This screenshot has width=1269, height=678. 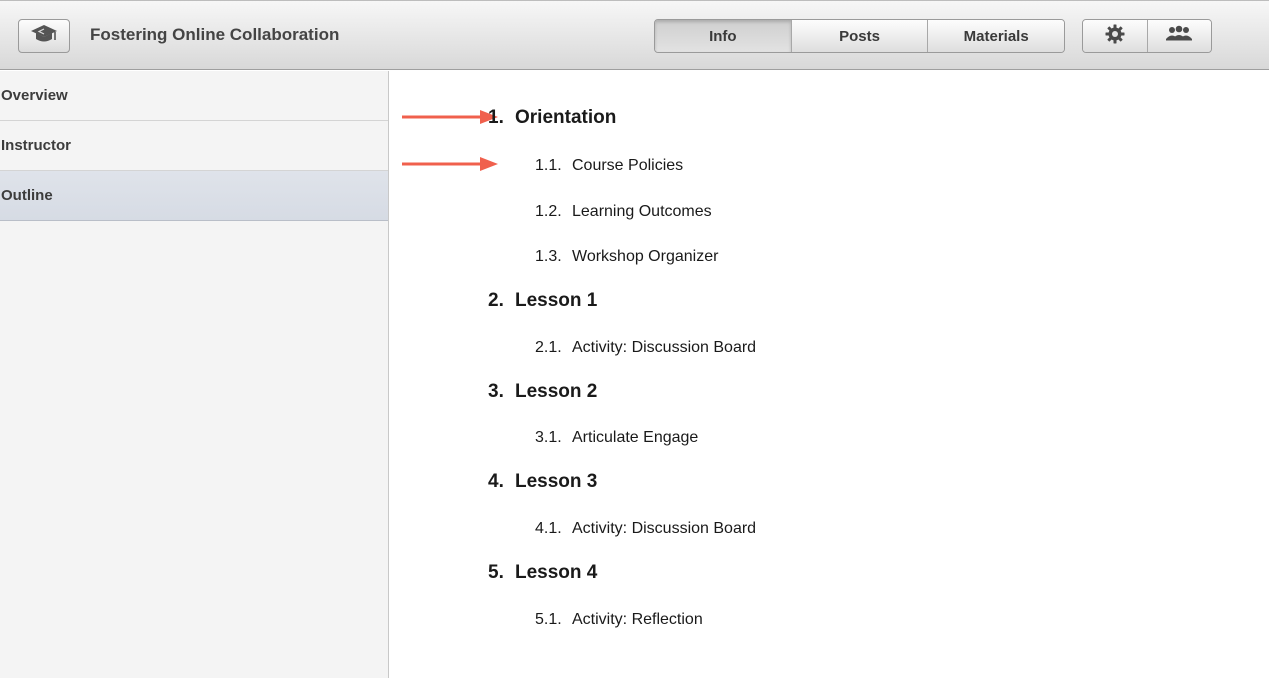 I want to click on settings-button, so click(x=1115, y=36).